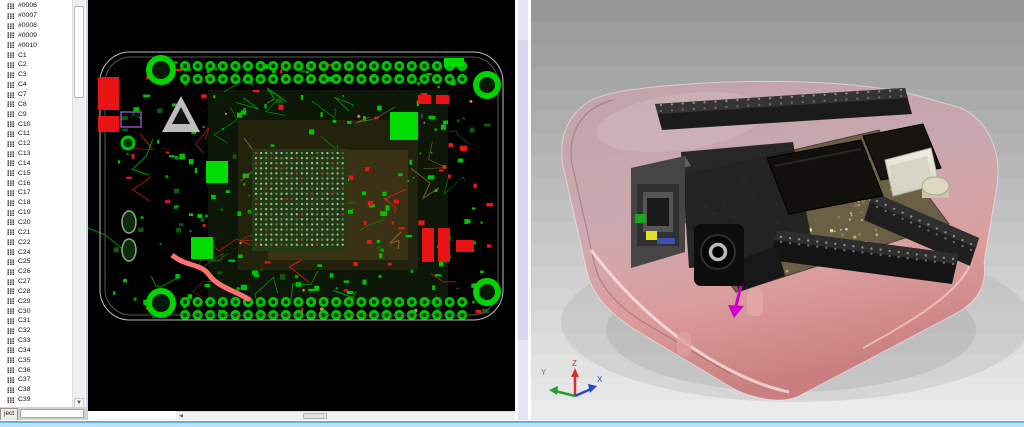 The height and width of the screenshot is (427, 1024). What do you see at coordinates (544, 372) in the screenshot?
I see `axis-y-label: Y` at bounding box center [544, 372].